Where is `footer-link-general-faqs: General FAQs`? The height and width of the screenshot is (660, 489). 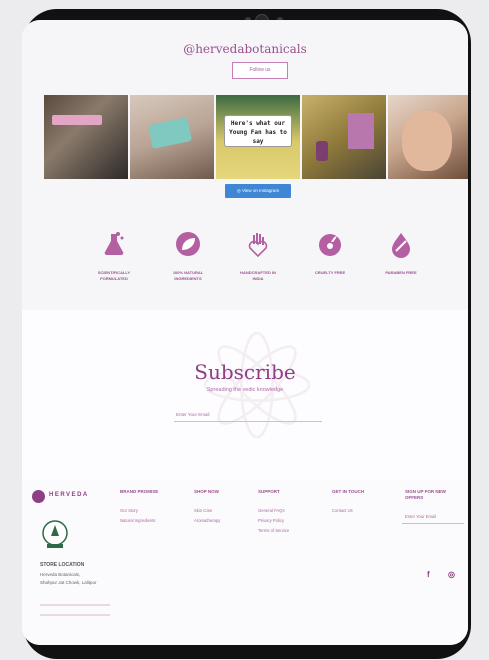
footer-link-general-faqs: General FAQs is located at coordinates (271, 510).